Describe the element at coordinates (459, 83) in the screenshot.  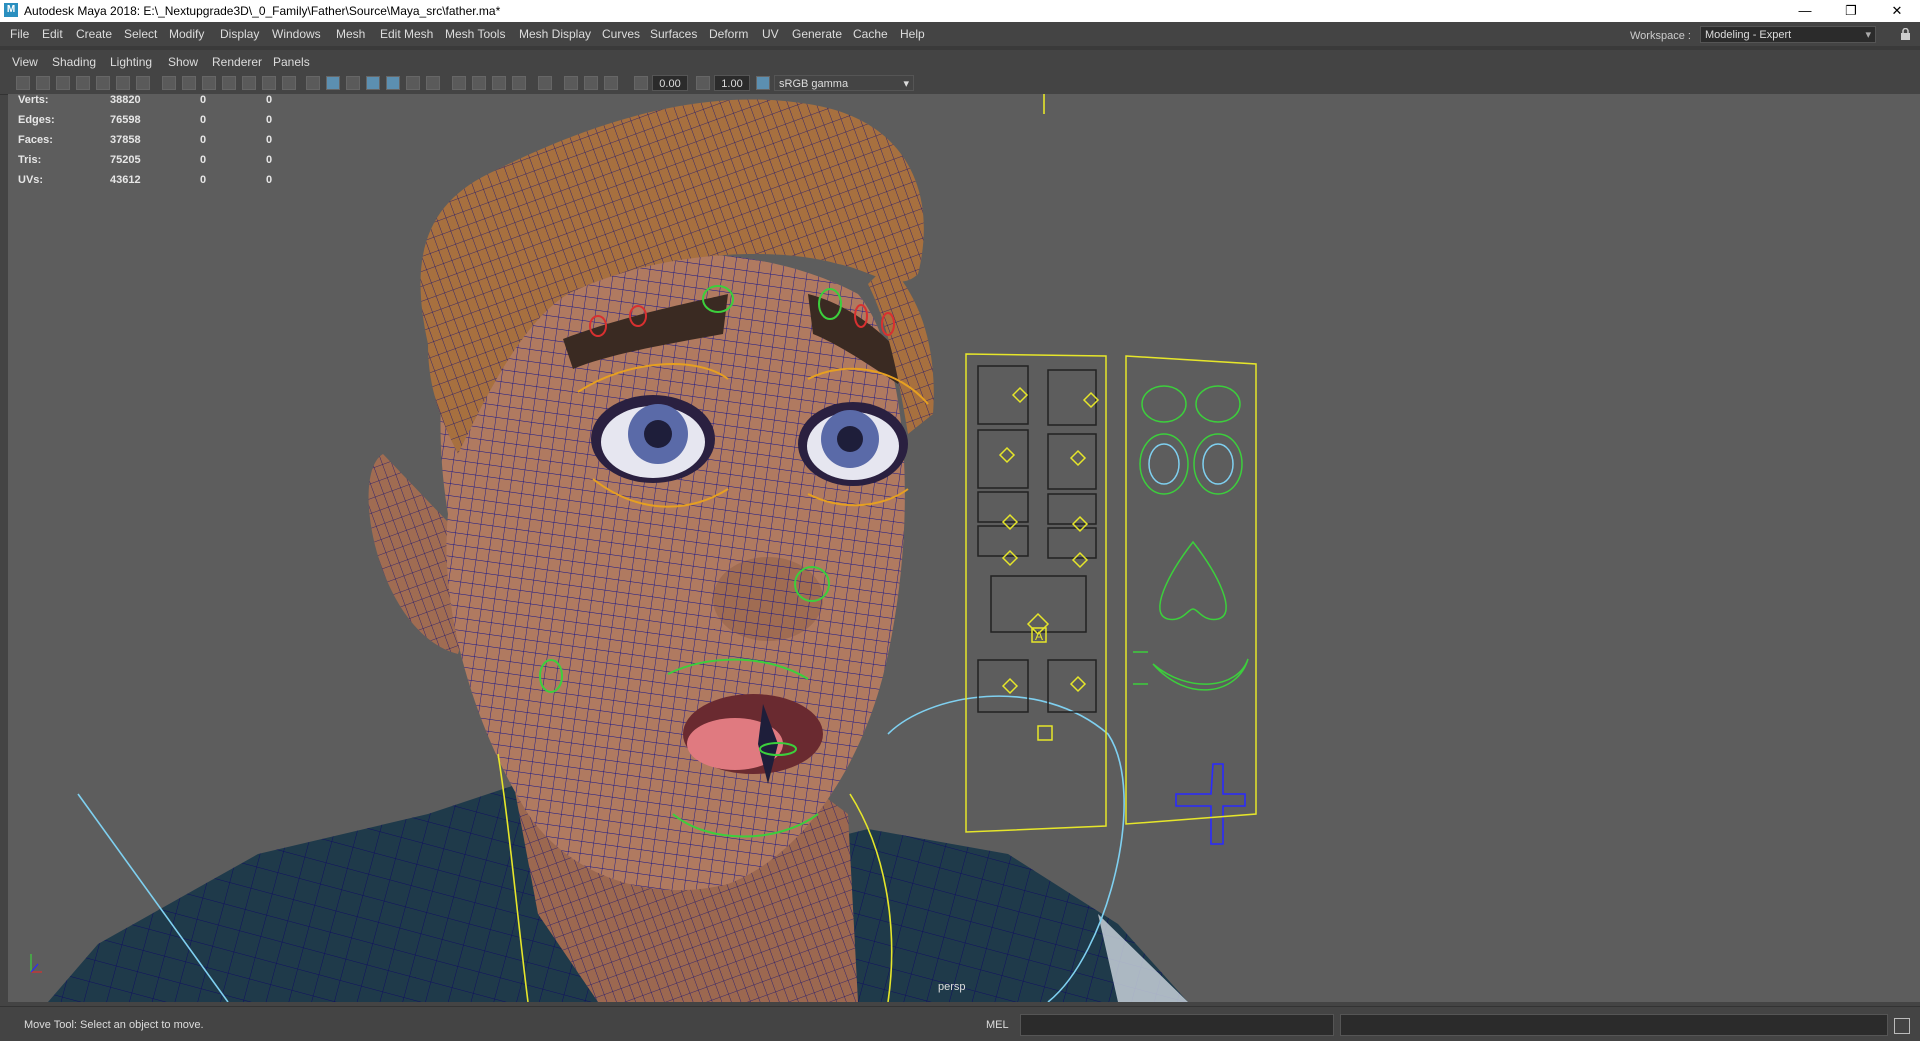
I see `screen-space-ao-icon` at that location.